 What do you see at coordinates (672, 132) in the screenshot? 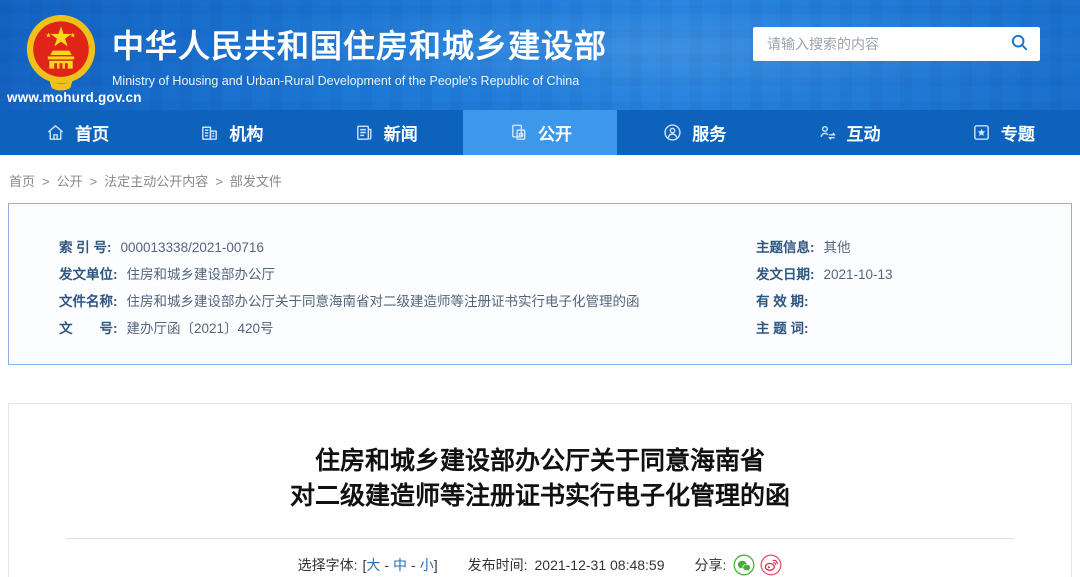
I see `person-icon` at bounding box center [672, 132].